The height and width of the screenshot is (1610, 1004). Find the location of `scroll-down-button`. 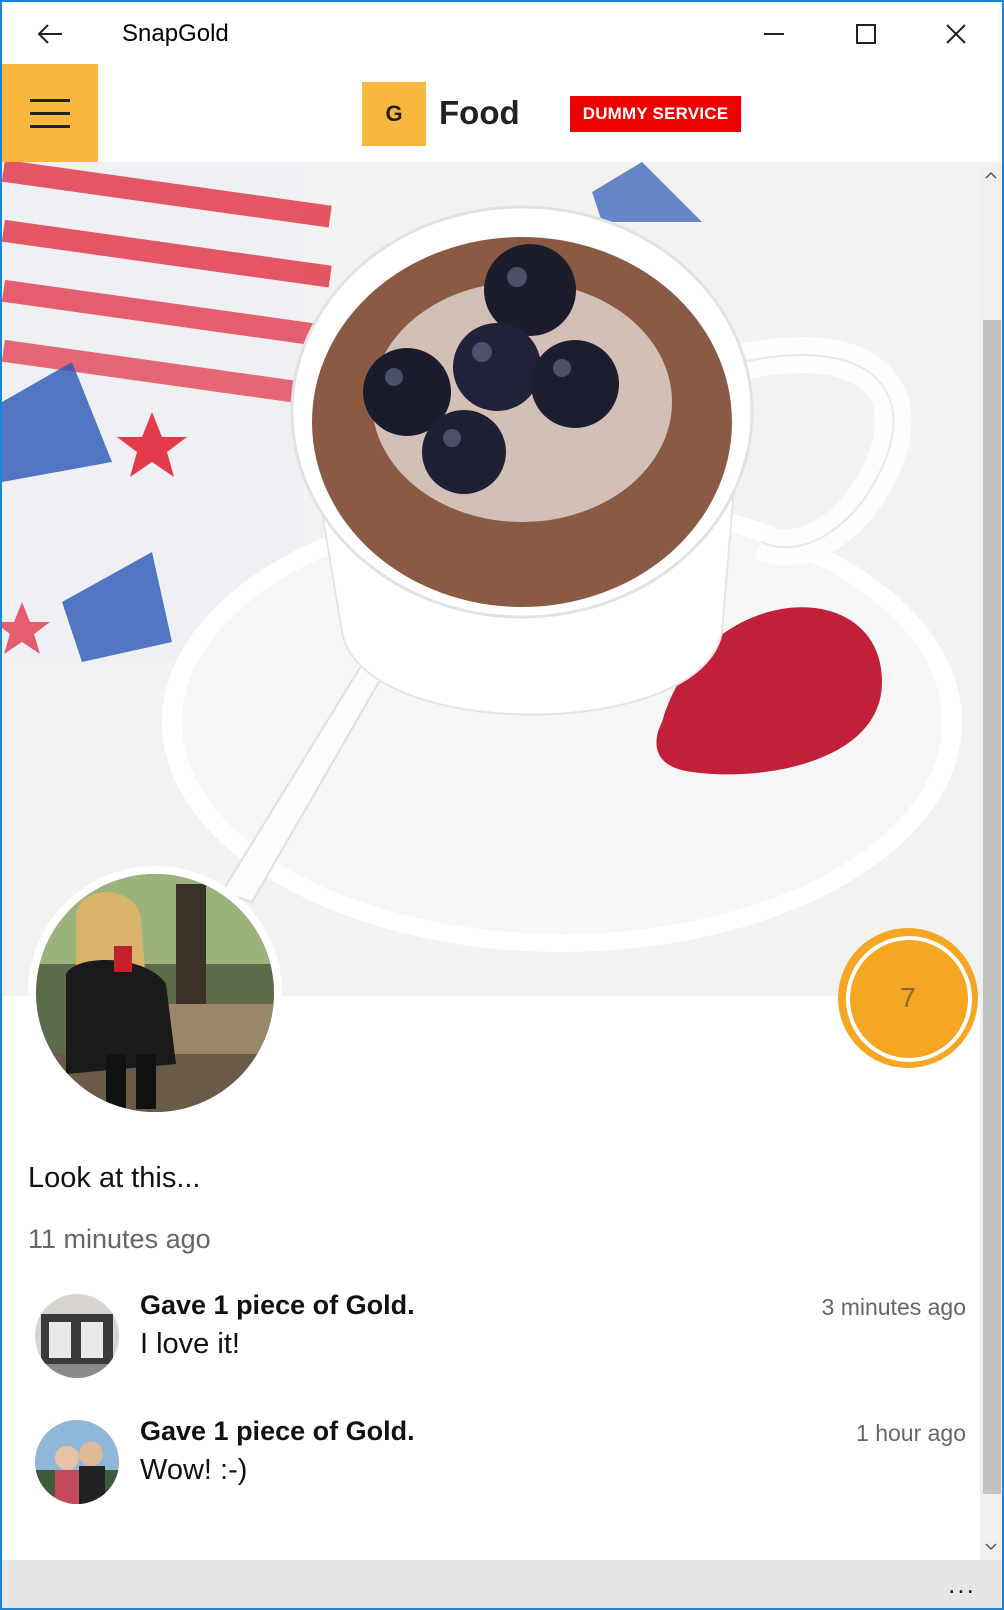

scroll-down-button is located at coordinates (991, 1547).